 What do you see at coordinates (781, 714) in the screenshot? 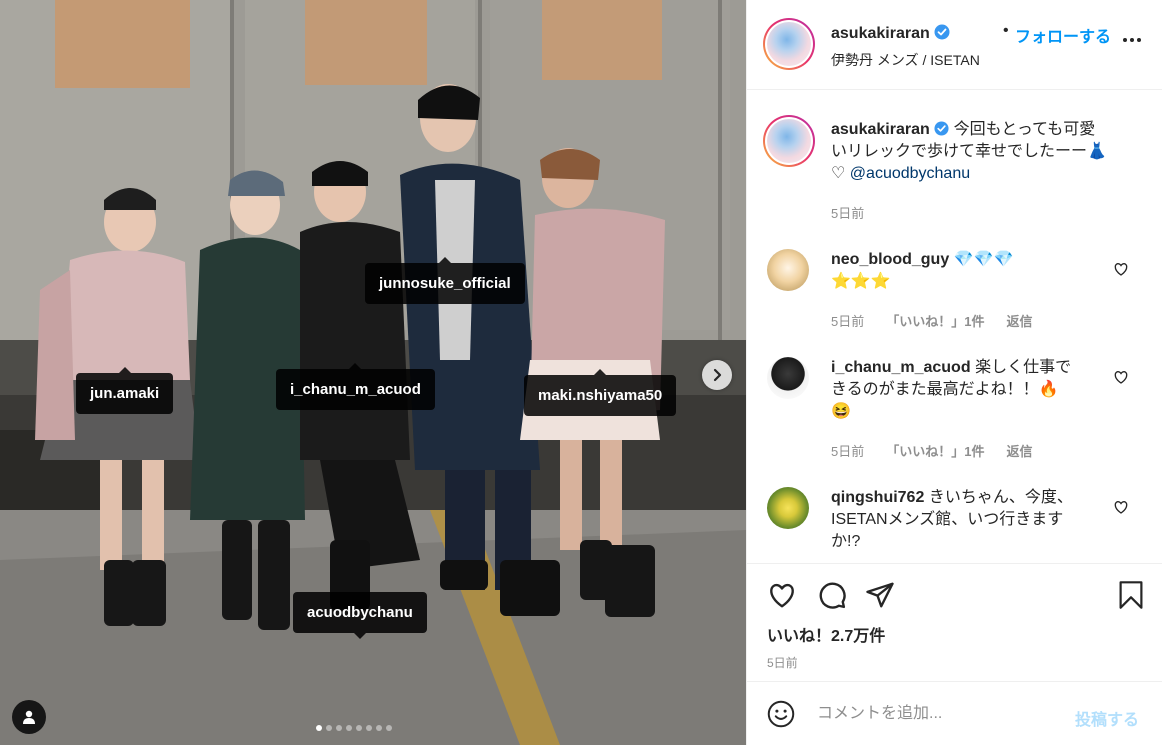
I see `emoji-icon` at bounding box center [781, 714].